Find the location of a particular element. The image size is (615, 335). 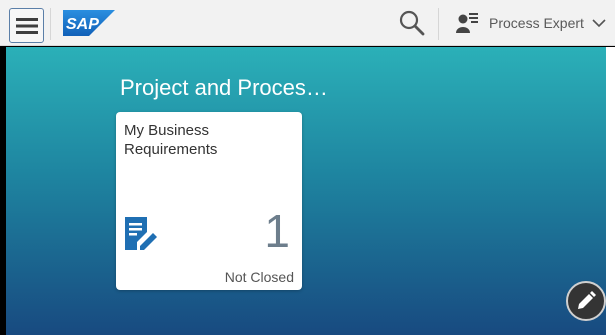

hamburger-menu-icon is located at coordinates (26, 25).